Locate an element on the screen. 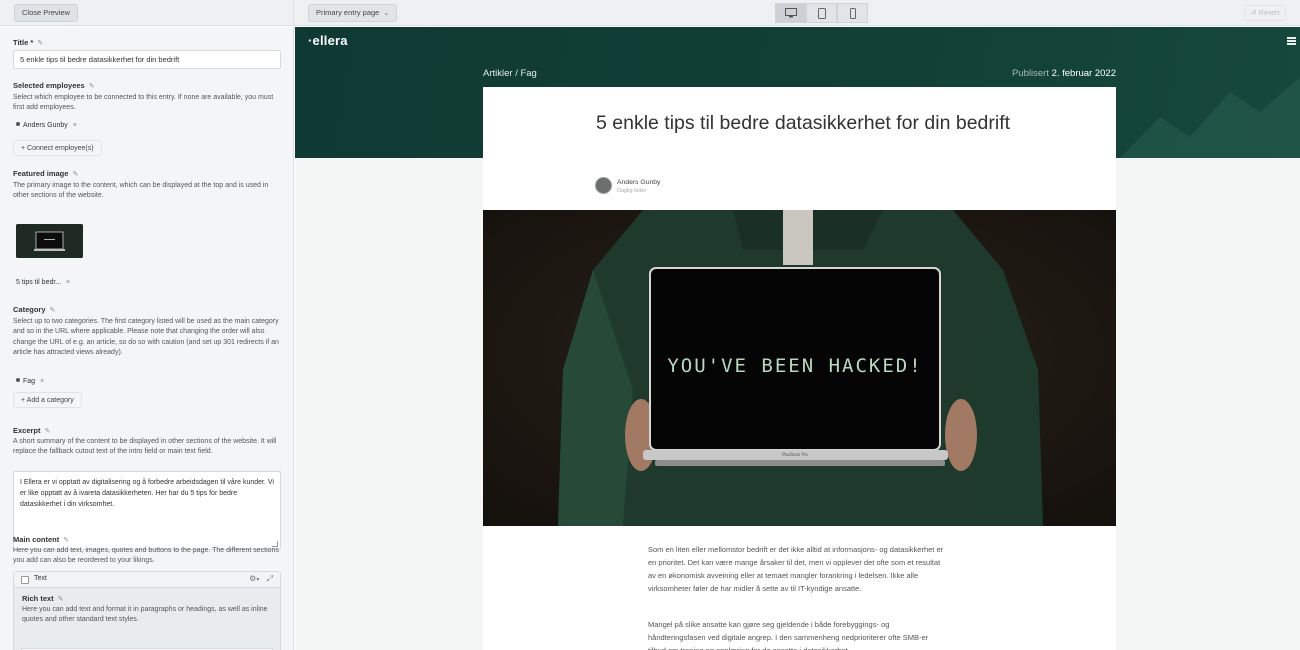  add-category-button: + Add a category is located at coordinates (47, 400).